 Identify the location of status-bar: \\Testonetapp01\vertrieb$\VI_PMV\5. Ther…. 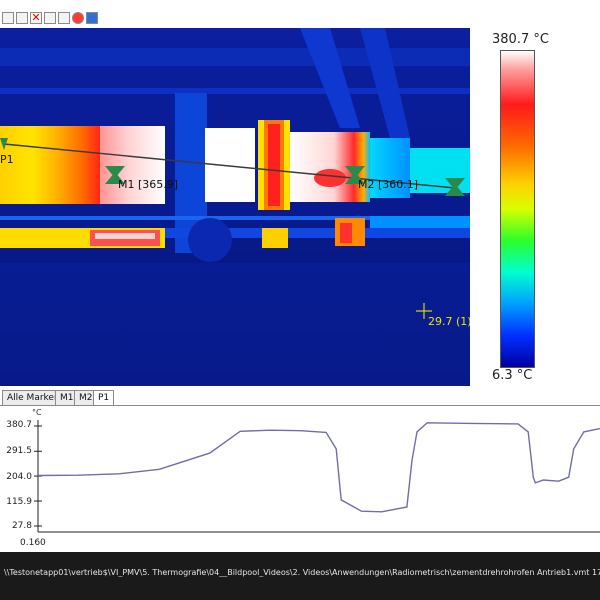
(300, 576).